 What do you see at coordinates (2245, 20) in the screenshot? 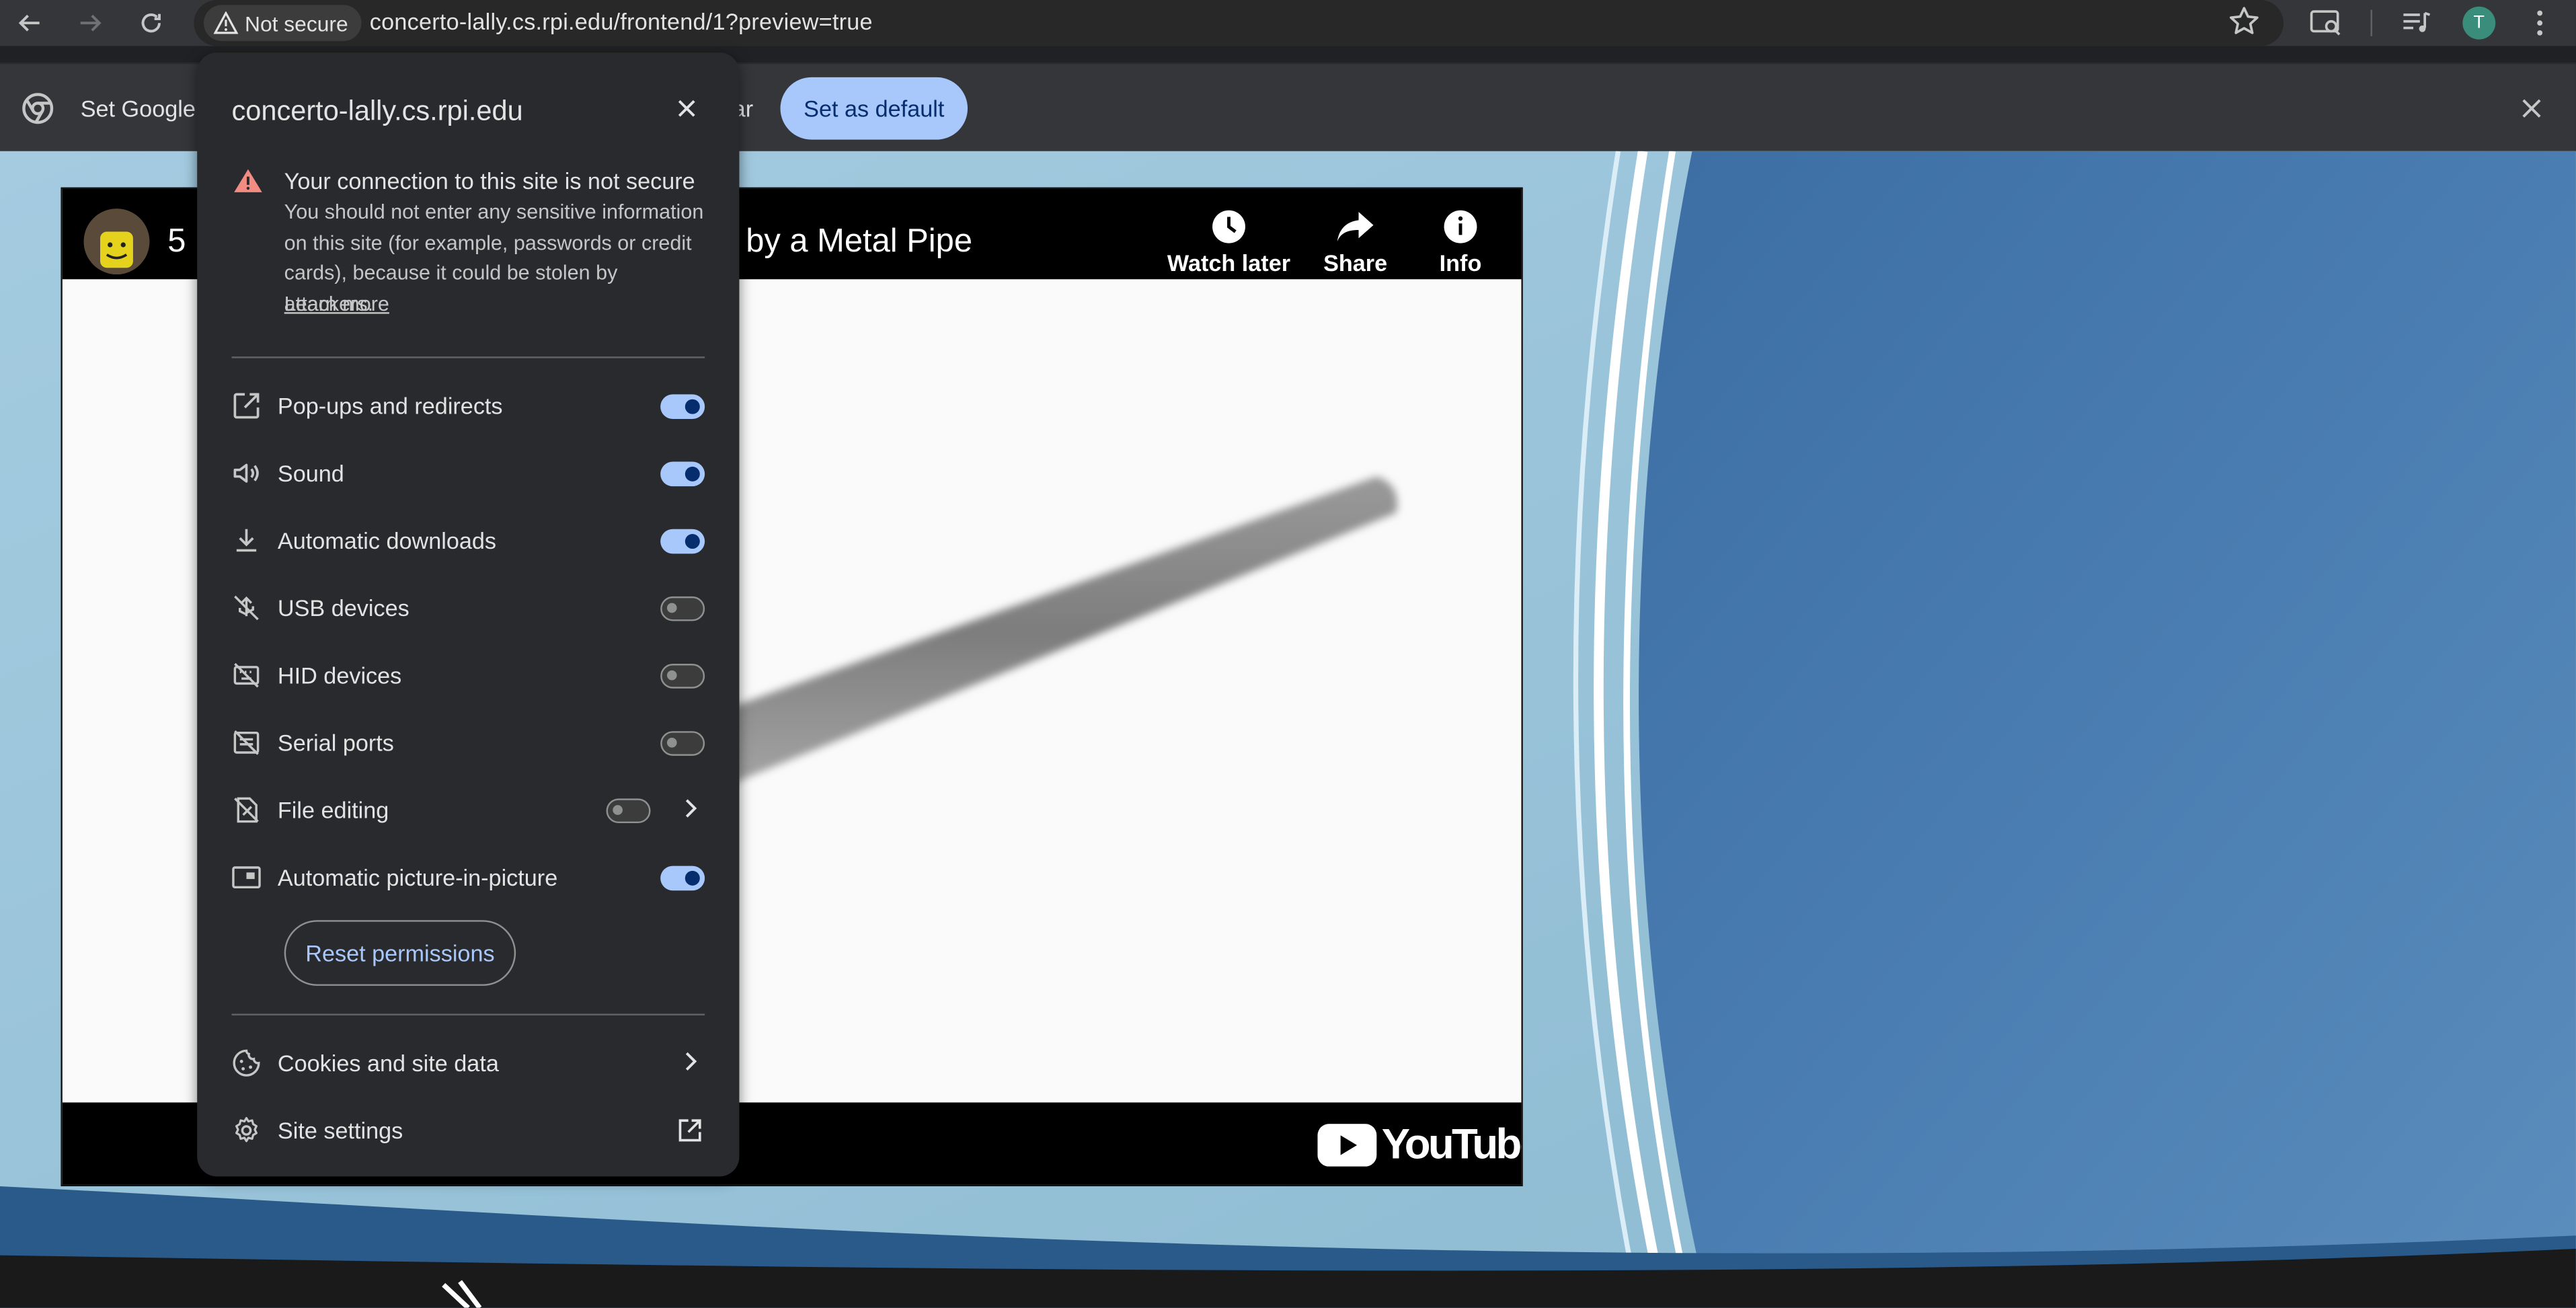
I see `star-icon` at bounding box center [2245, 20].